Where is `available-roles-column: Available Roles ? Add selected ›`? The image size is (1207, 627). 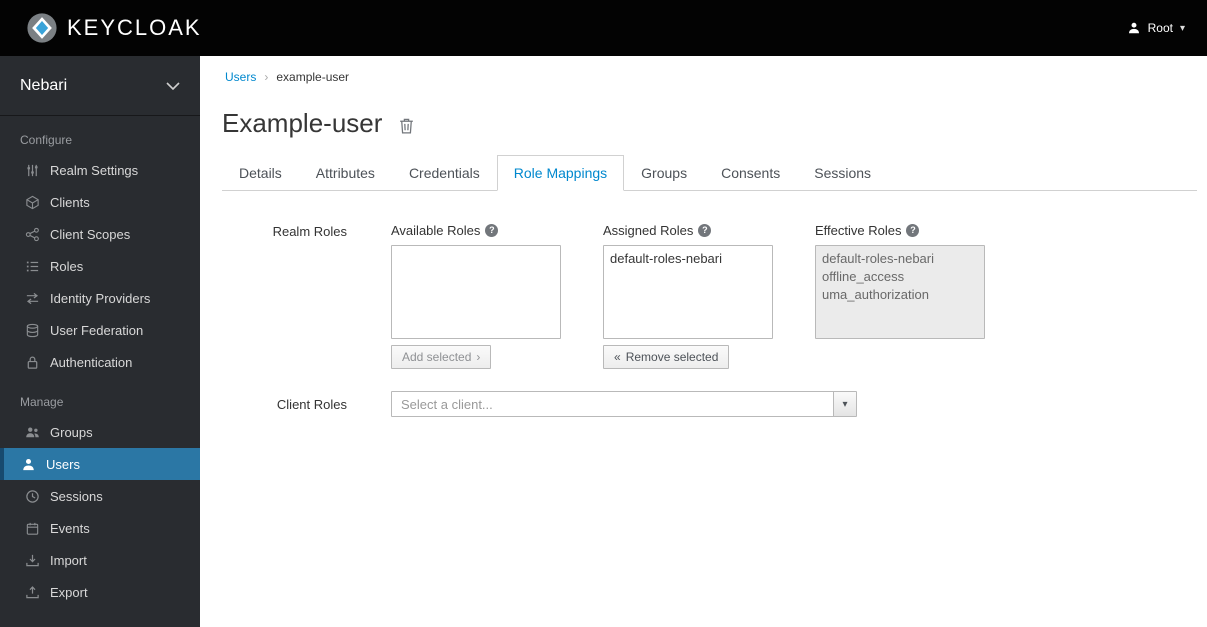 available-roles-column: Available Roles ? Add selected › is located at coordinates (476, 296).